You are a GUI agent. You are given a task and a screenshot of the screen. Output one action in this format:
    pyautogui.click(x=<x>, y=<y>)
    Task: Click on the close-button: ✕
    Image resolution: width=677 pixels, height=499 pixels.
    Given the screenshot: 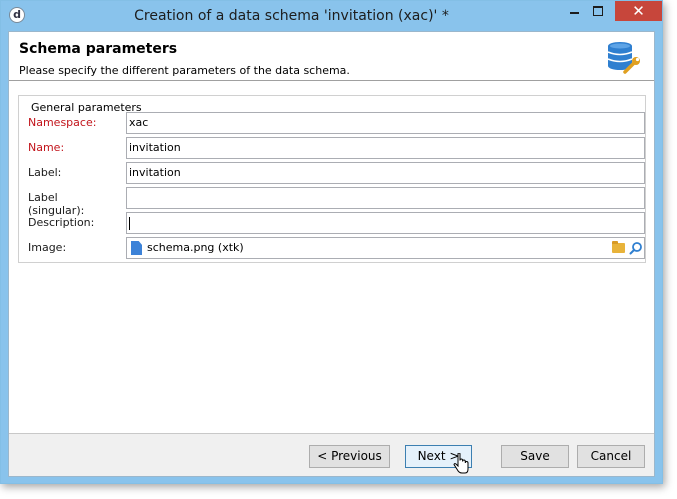 What is the action you would take?
    pyautogui.click(x=638, y=11)
    